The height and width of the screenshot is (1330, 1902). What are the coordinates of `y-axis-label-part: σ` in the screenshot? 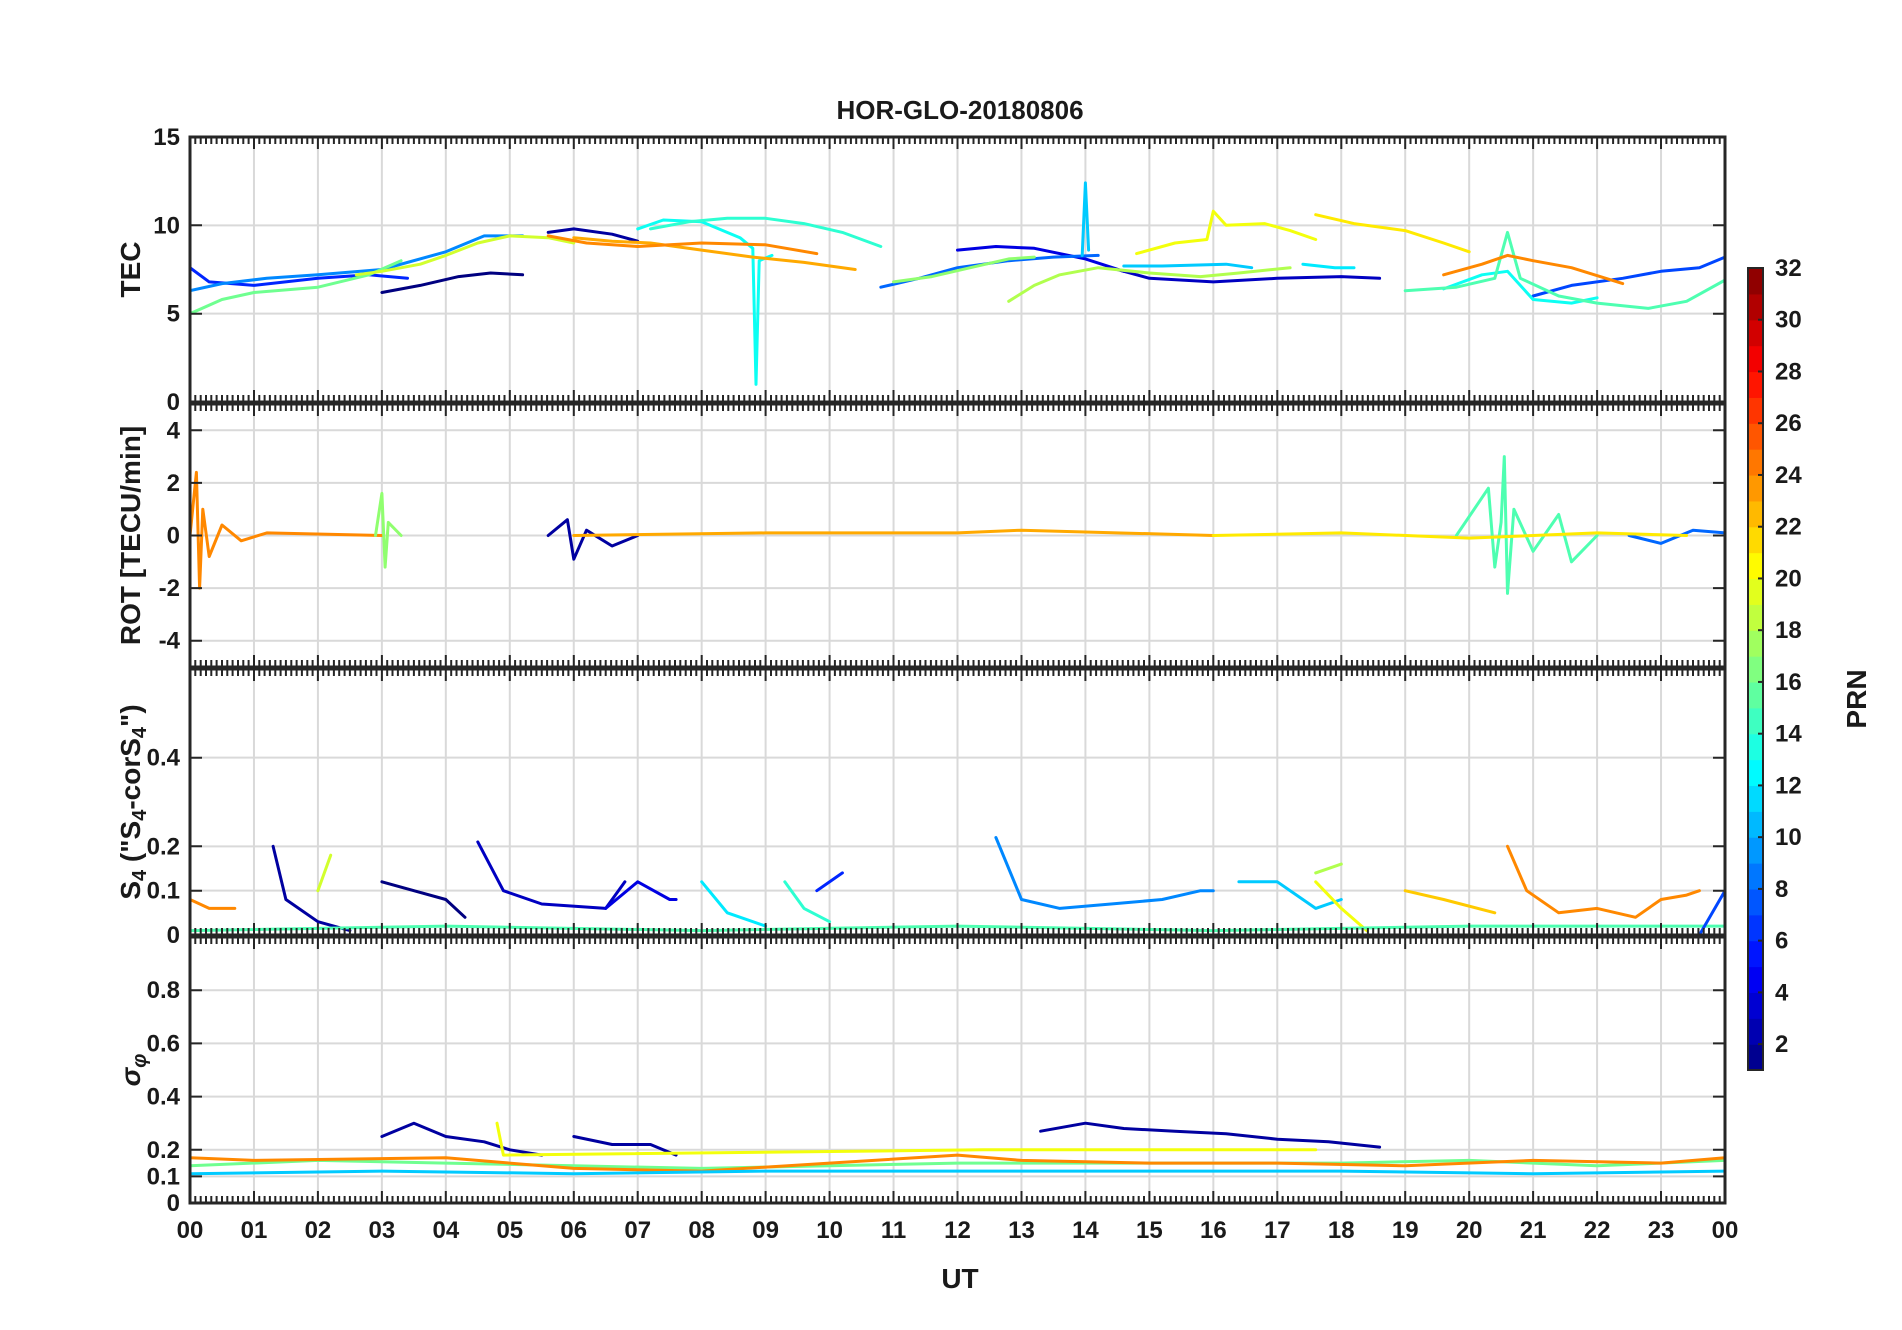 It's located at (130, 1076).